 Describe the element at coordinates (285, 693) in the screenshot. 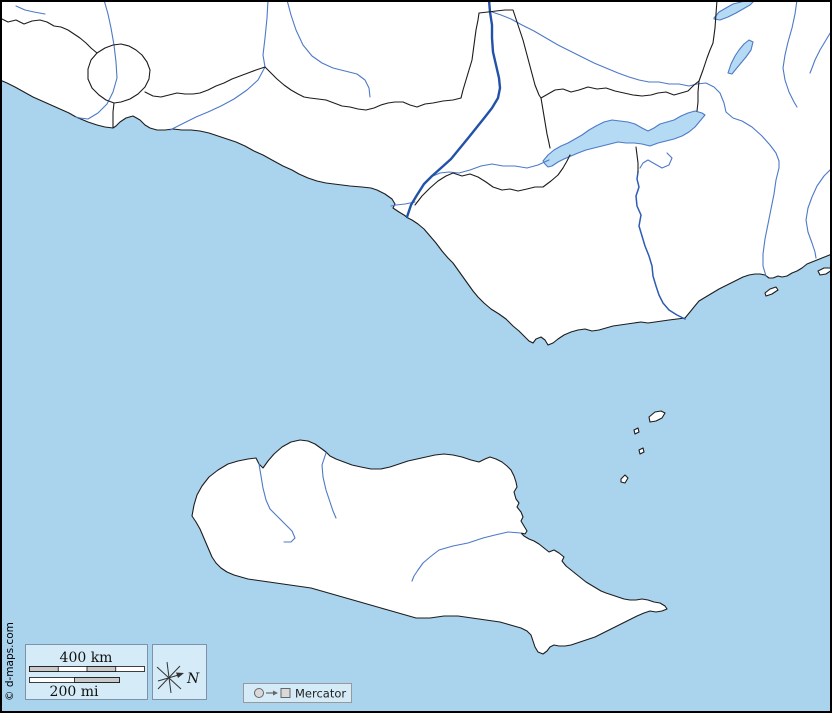

I see `map-square-icon` at that location.